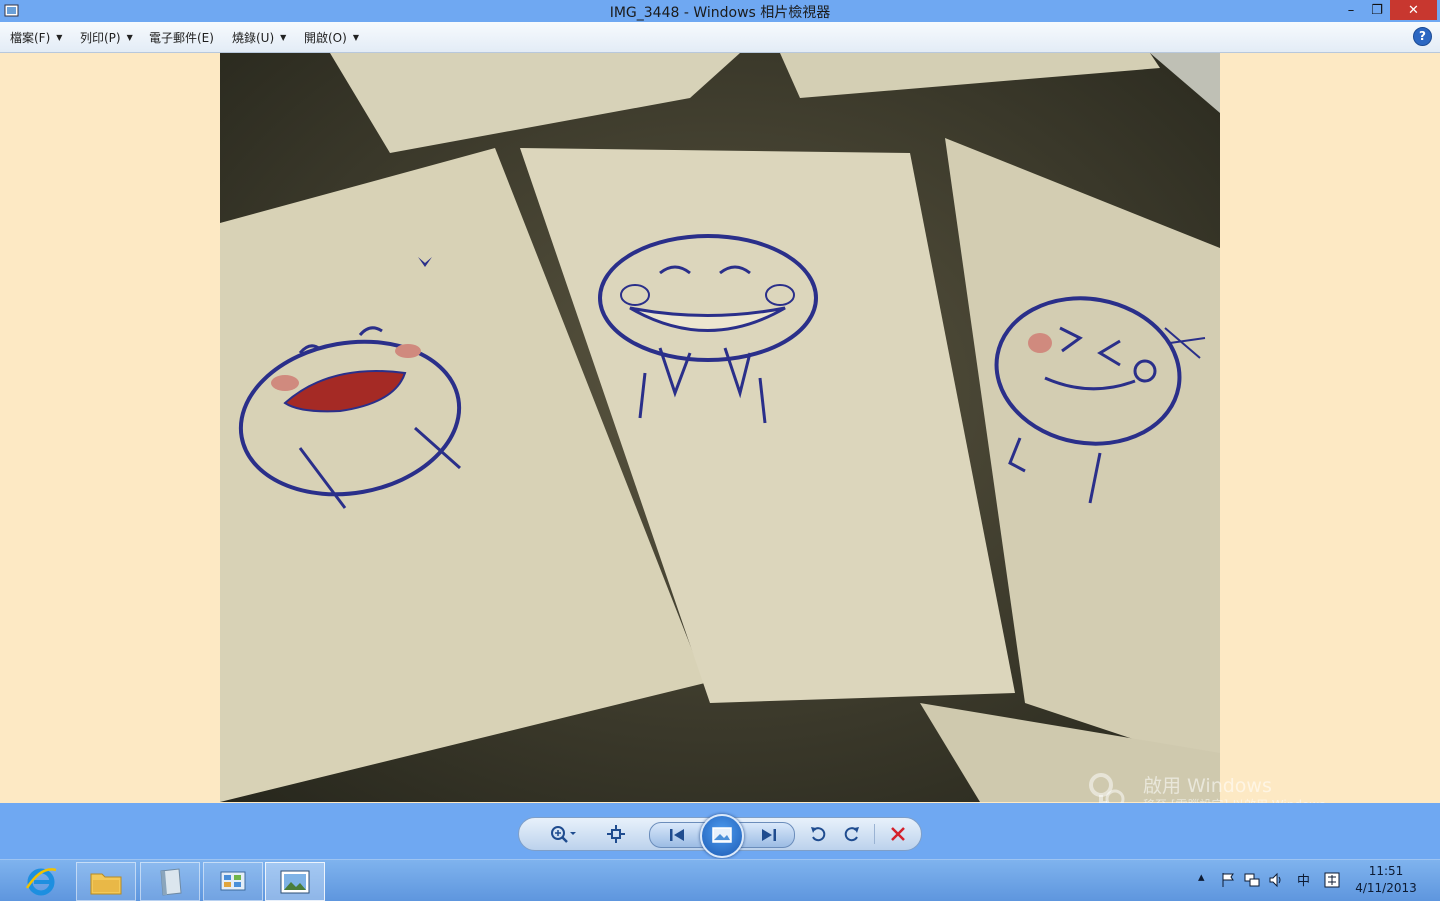  I want to click on menu-file: 檔案(F) ▼, so click(36, 37).